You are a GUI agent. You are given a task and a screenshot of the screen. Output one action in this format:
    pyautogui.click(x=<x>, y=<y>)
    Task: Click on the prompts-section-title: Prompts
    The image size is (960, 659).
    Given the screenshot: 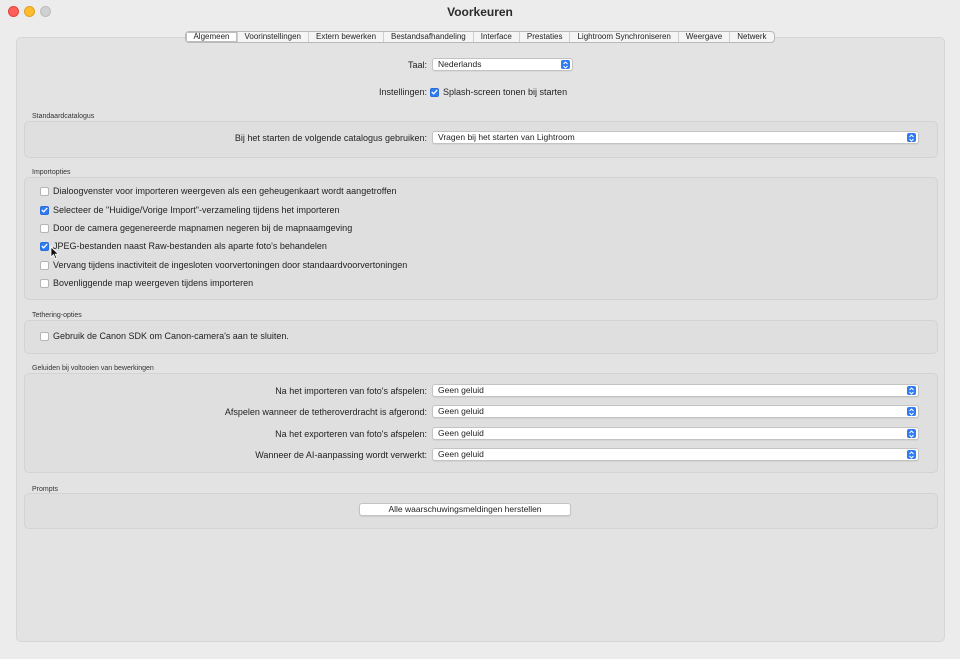 What is the action you would take?
    pyautogui.click(x=45, y=489)
    